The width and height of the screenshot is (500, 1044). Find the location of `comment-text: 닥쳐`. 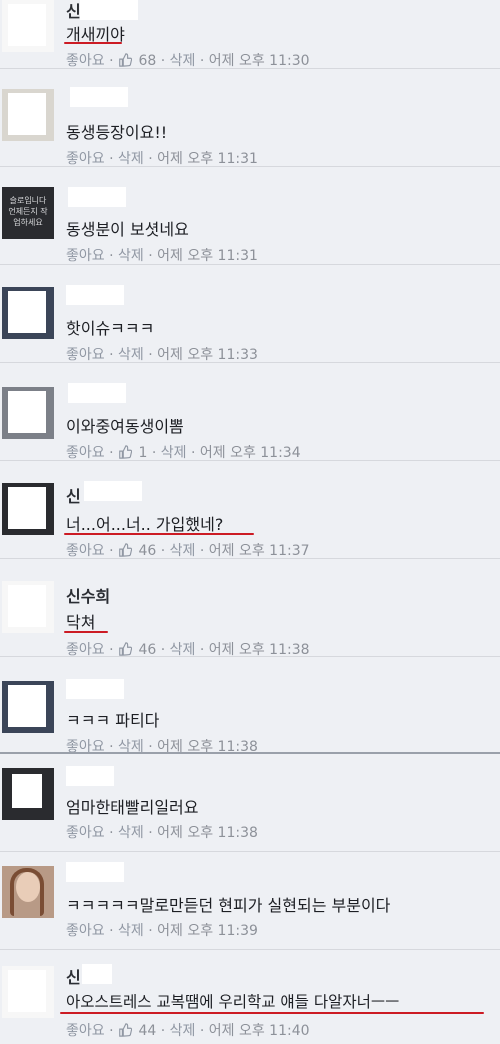

comment-text: 닥쳐 is located at coordinates (81, 622).